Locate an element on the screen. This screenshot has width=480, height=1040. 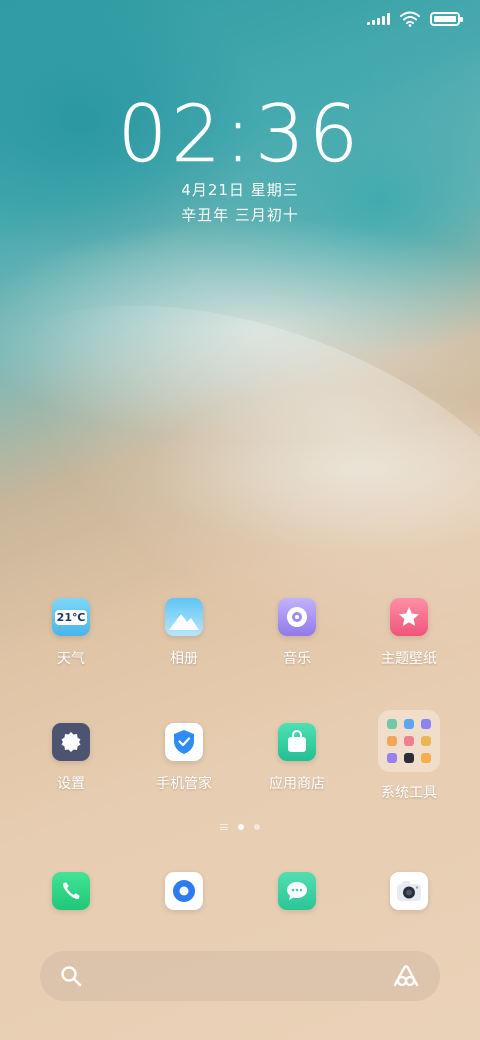
app-label-app-store: 应用商店 is located at coordinates (297, 784).